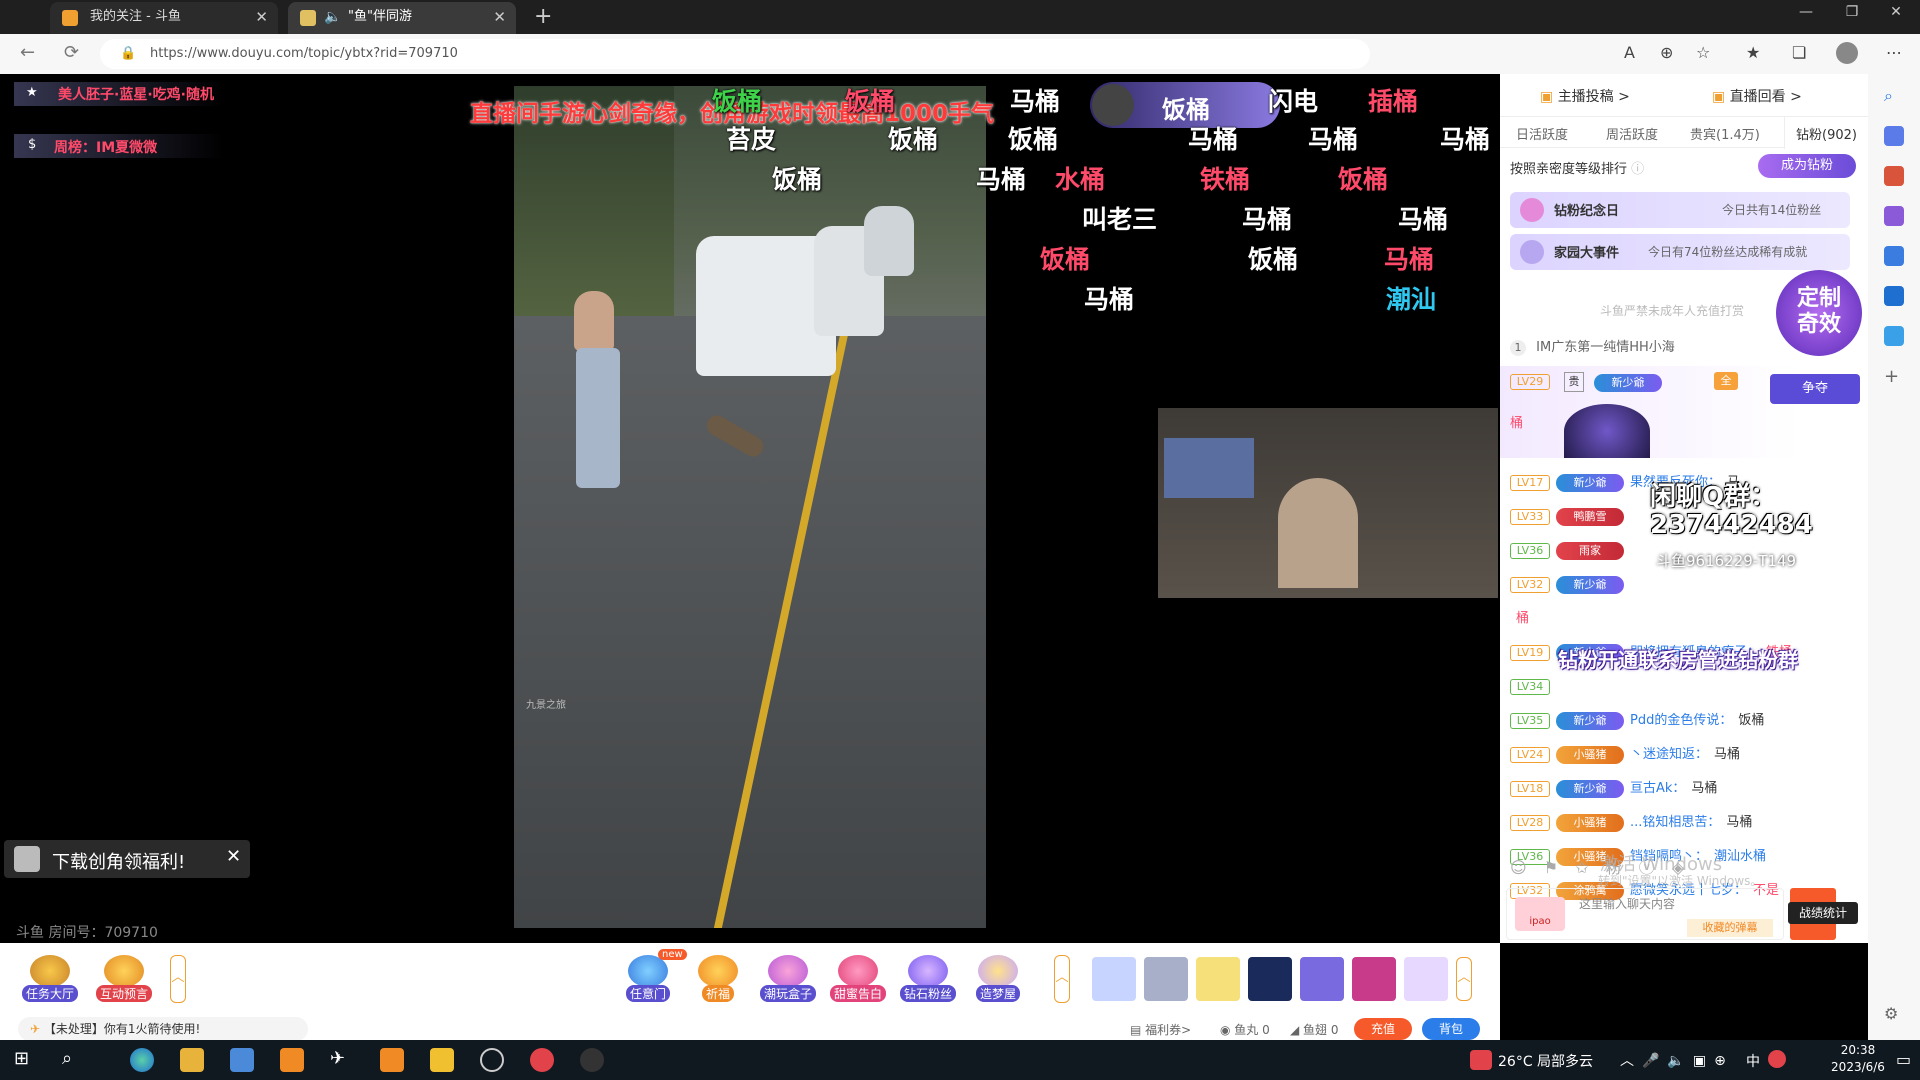 This screenshot has width=1920, height=1080. I want to click on outlook-icon, so click(1894, 296).